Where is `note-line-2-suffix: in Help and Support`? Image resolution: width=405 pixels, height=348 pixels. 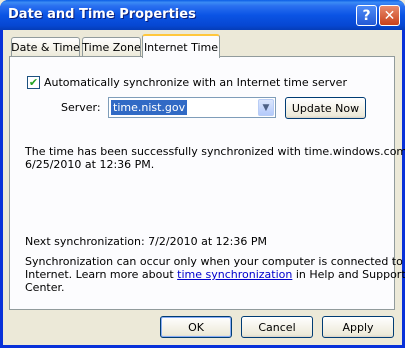
note-line-2-suffix: in Help and Support is located at coordinates (348, 274).